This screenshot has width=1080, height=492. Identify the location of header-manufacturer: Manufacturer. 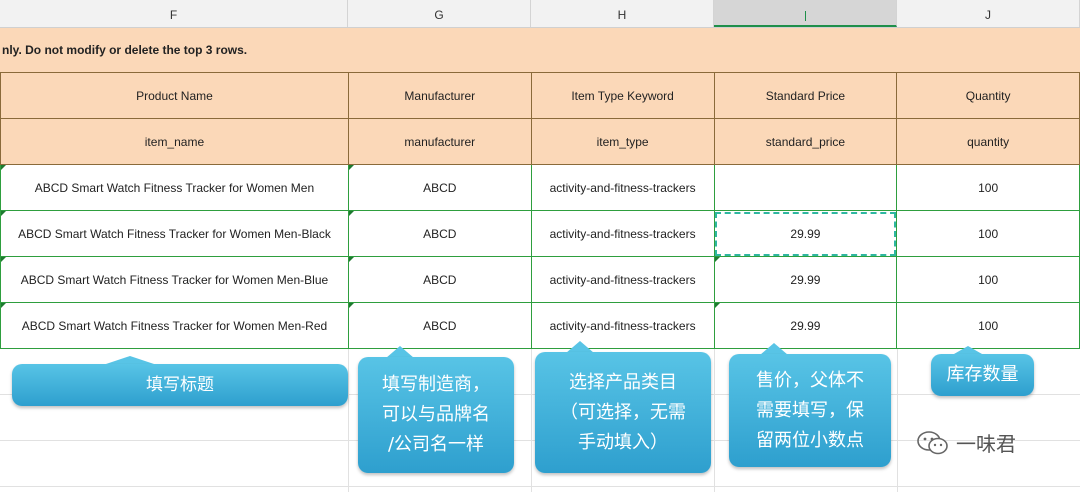
(439, 95).